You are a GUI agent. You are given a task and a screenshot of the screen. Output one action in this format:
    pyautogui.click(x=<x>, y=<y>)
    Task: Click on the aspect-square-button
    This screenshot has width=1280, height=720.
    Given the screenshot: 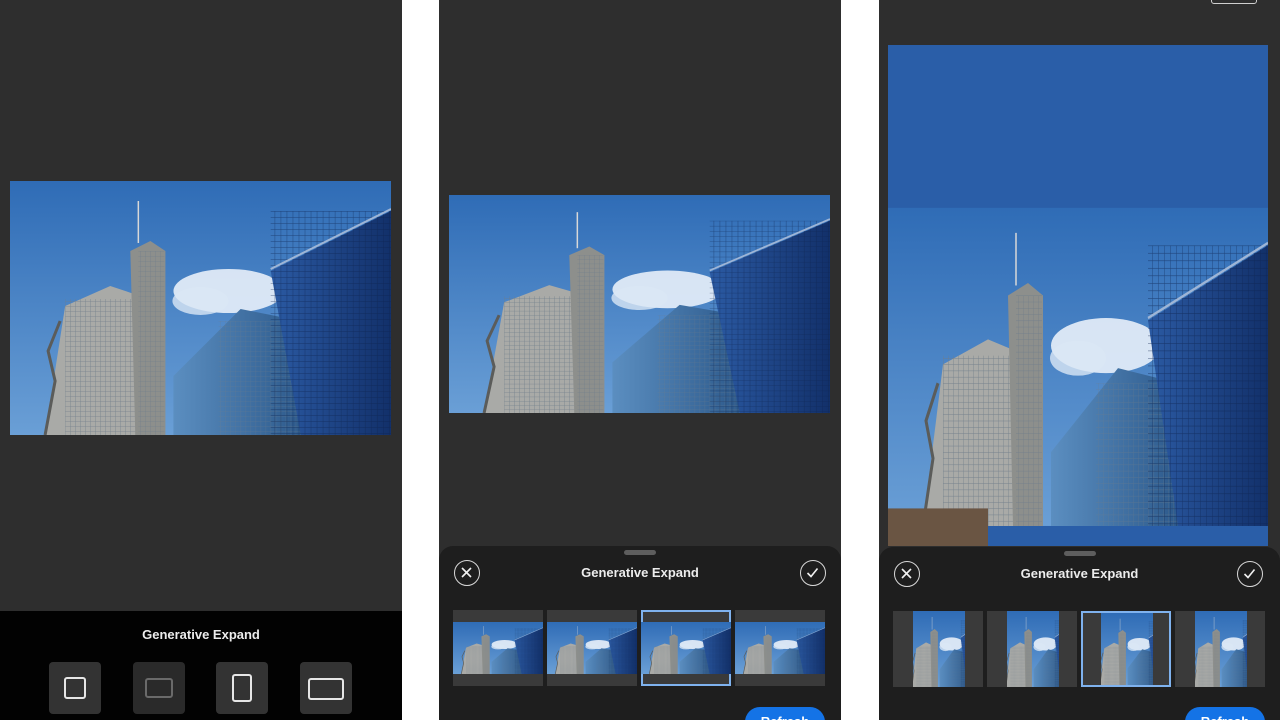 What is the action you would take?
    pyautogui.click(x=75, y=688)
    